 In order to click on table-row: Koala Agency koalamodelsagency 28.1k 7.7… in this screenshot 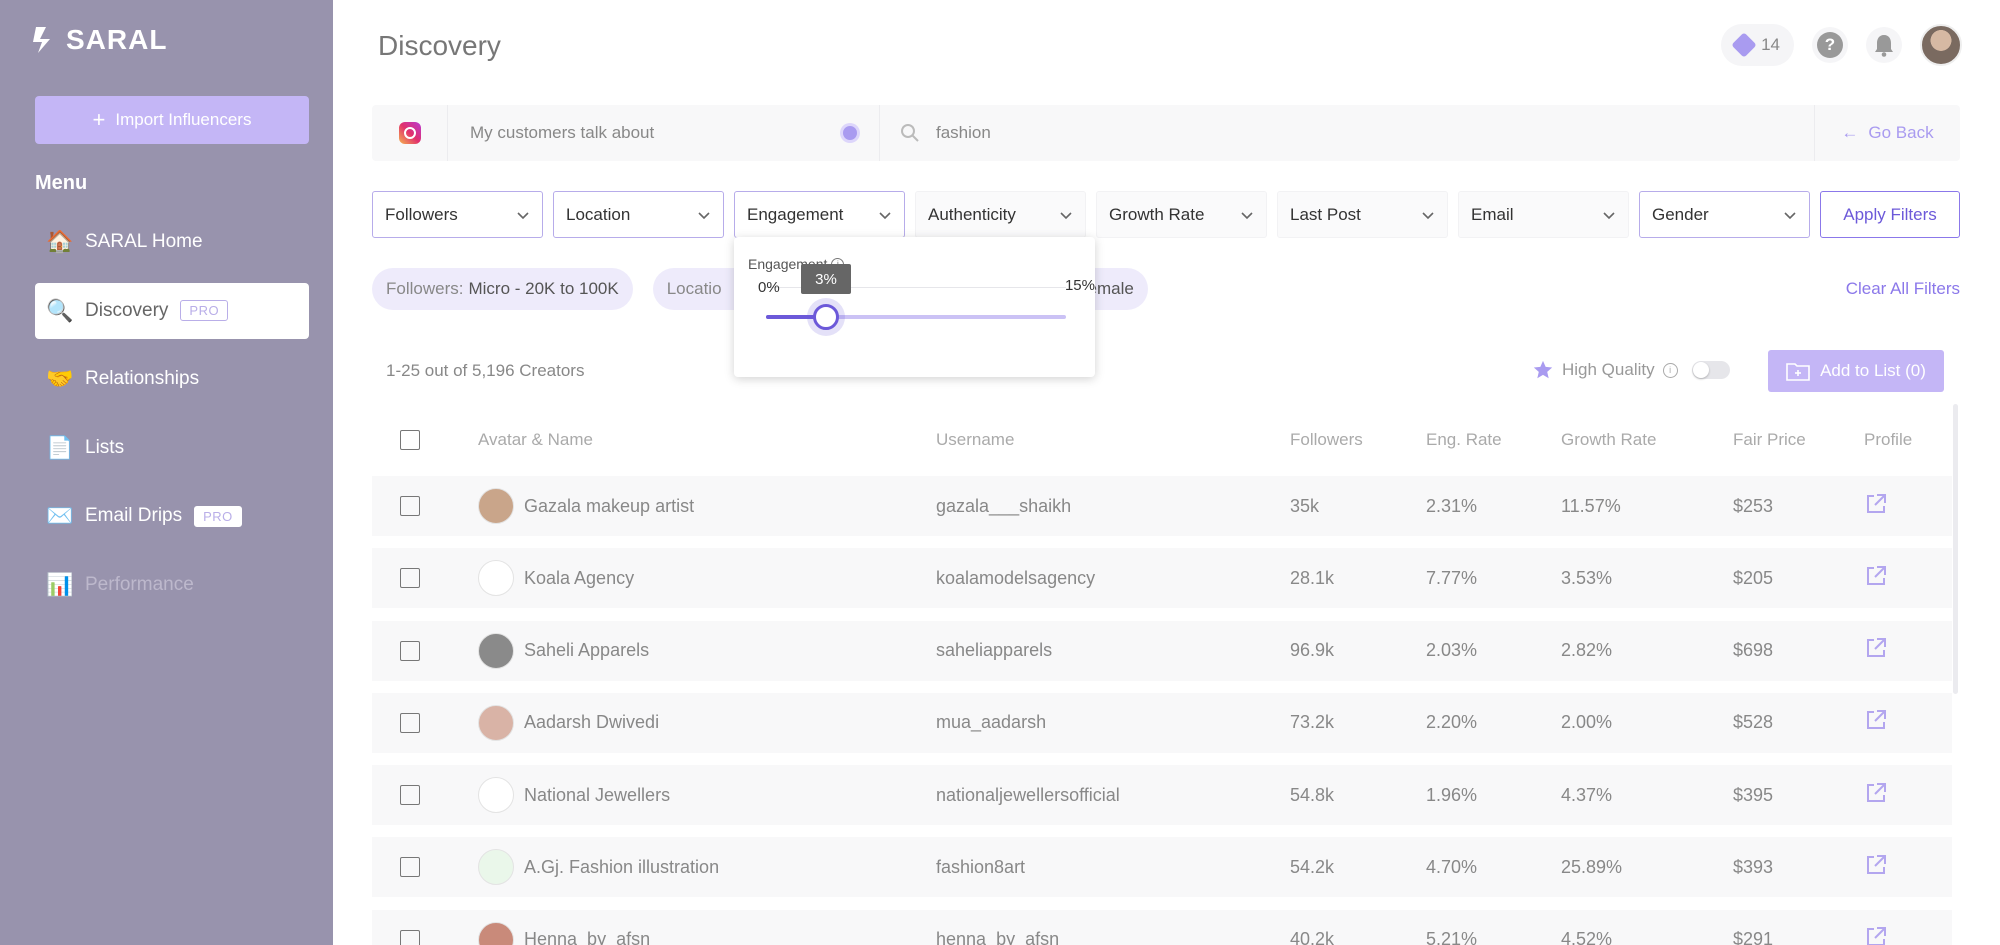, I will do `click(1162, 578)`.